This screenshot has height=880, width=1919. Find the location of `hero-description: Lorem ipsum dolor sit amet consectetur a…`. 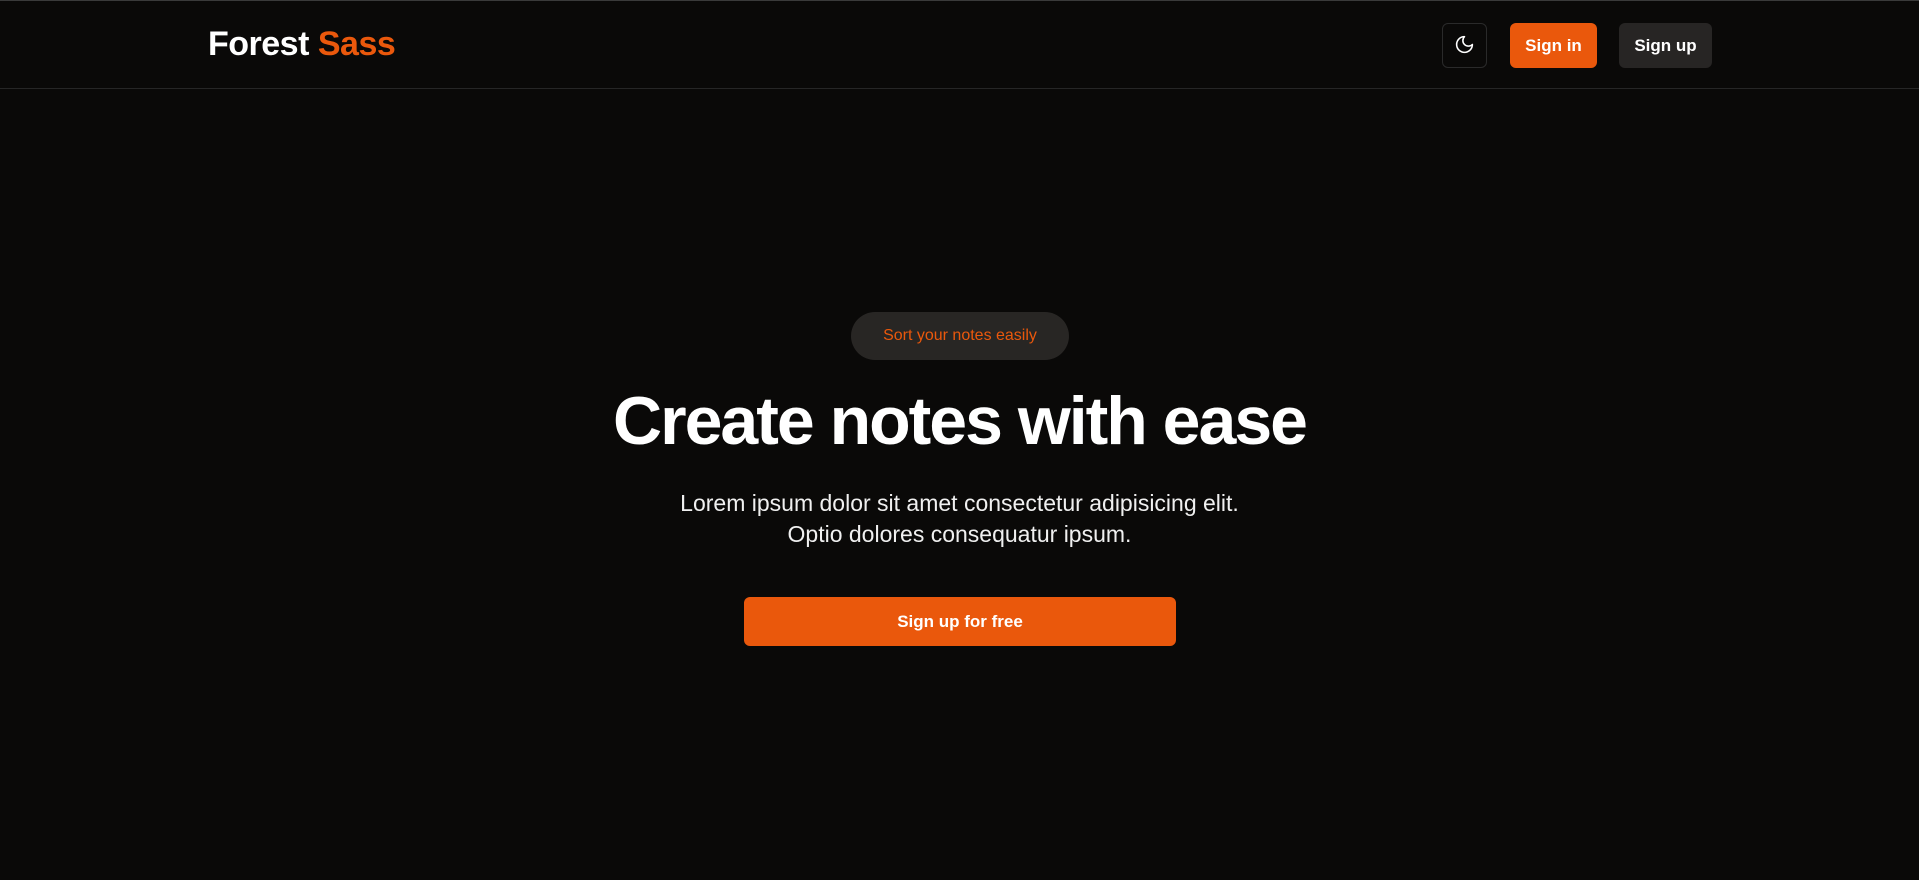

hero-description: Lorem ipsum dolor sit amet consectetur a… is located at coordinates (959, 519).